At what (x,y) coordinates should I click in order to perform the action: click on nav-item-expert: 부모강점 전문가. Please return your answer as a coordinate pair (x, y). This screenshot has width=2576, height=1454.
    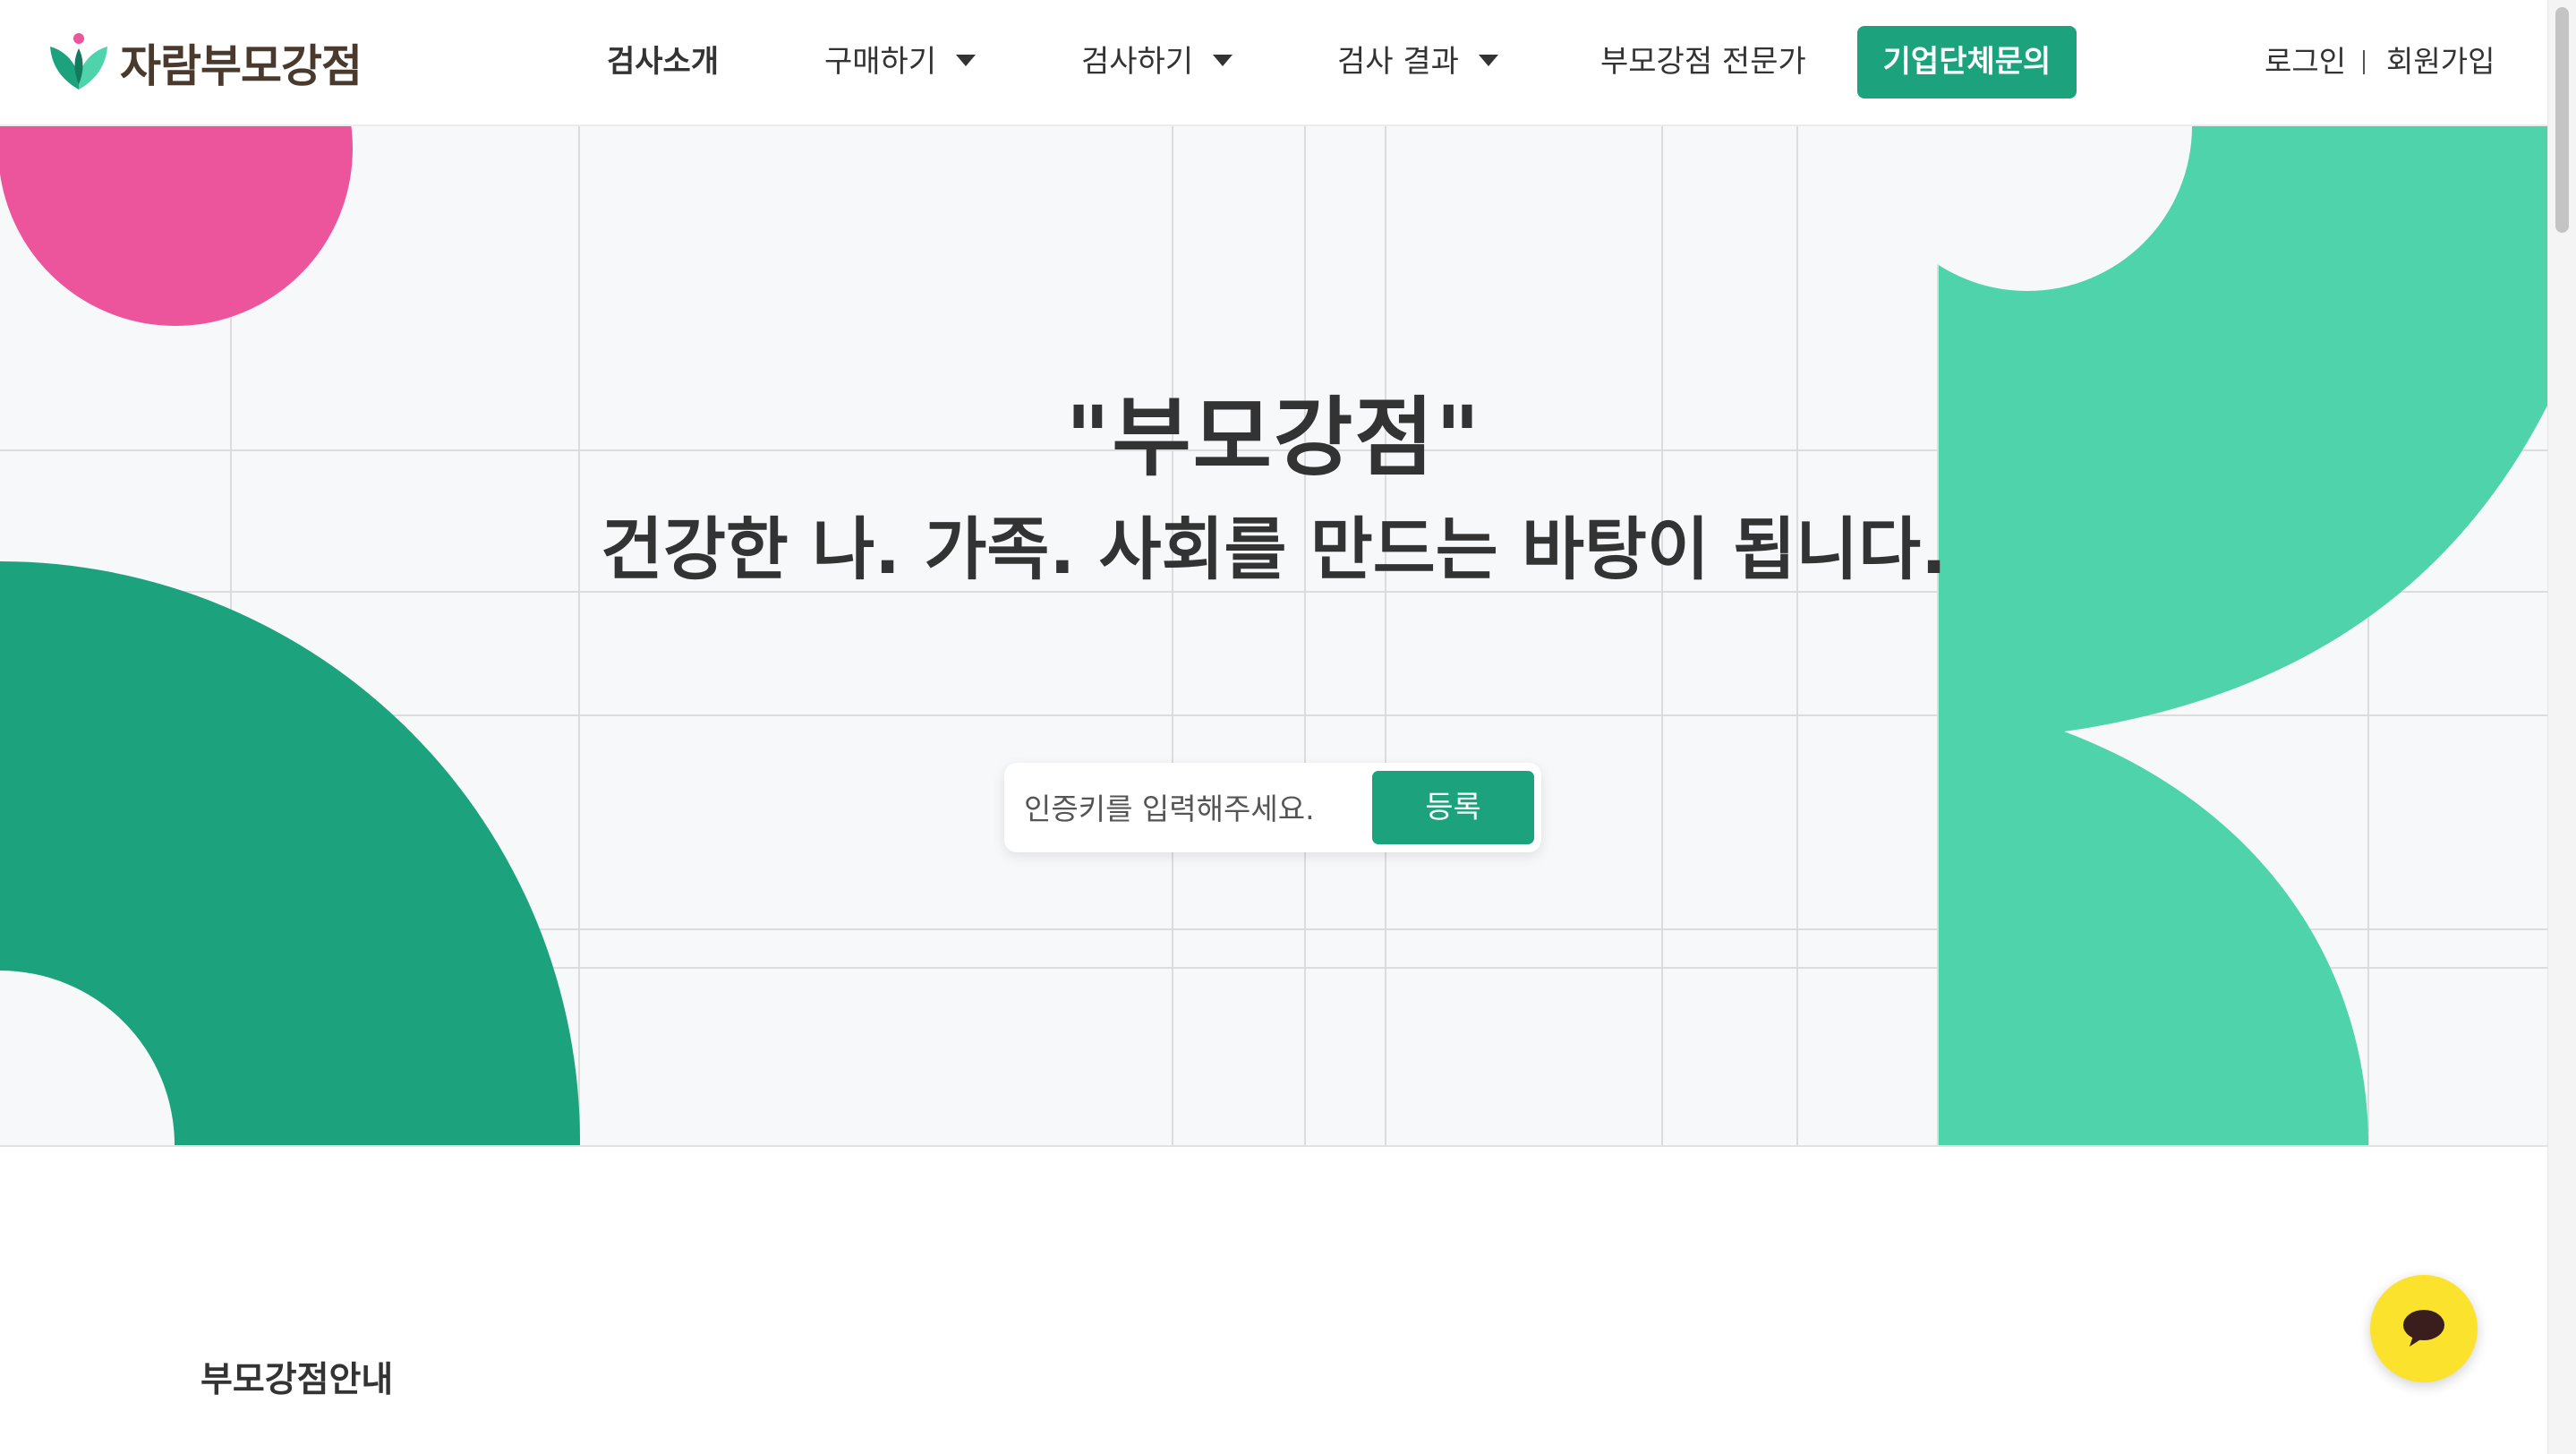
    Looking at the image, I should click on (1703, 61).